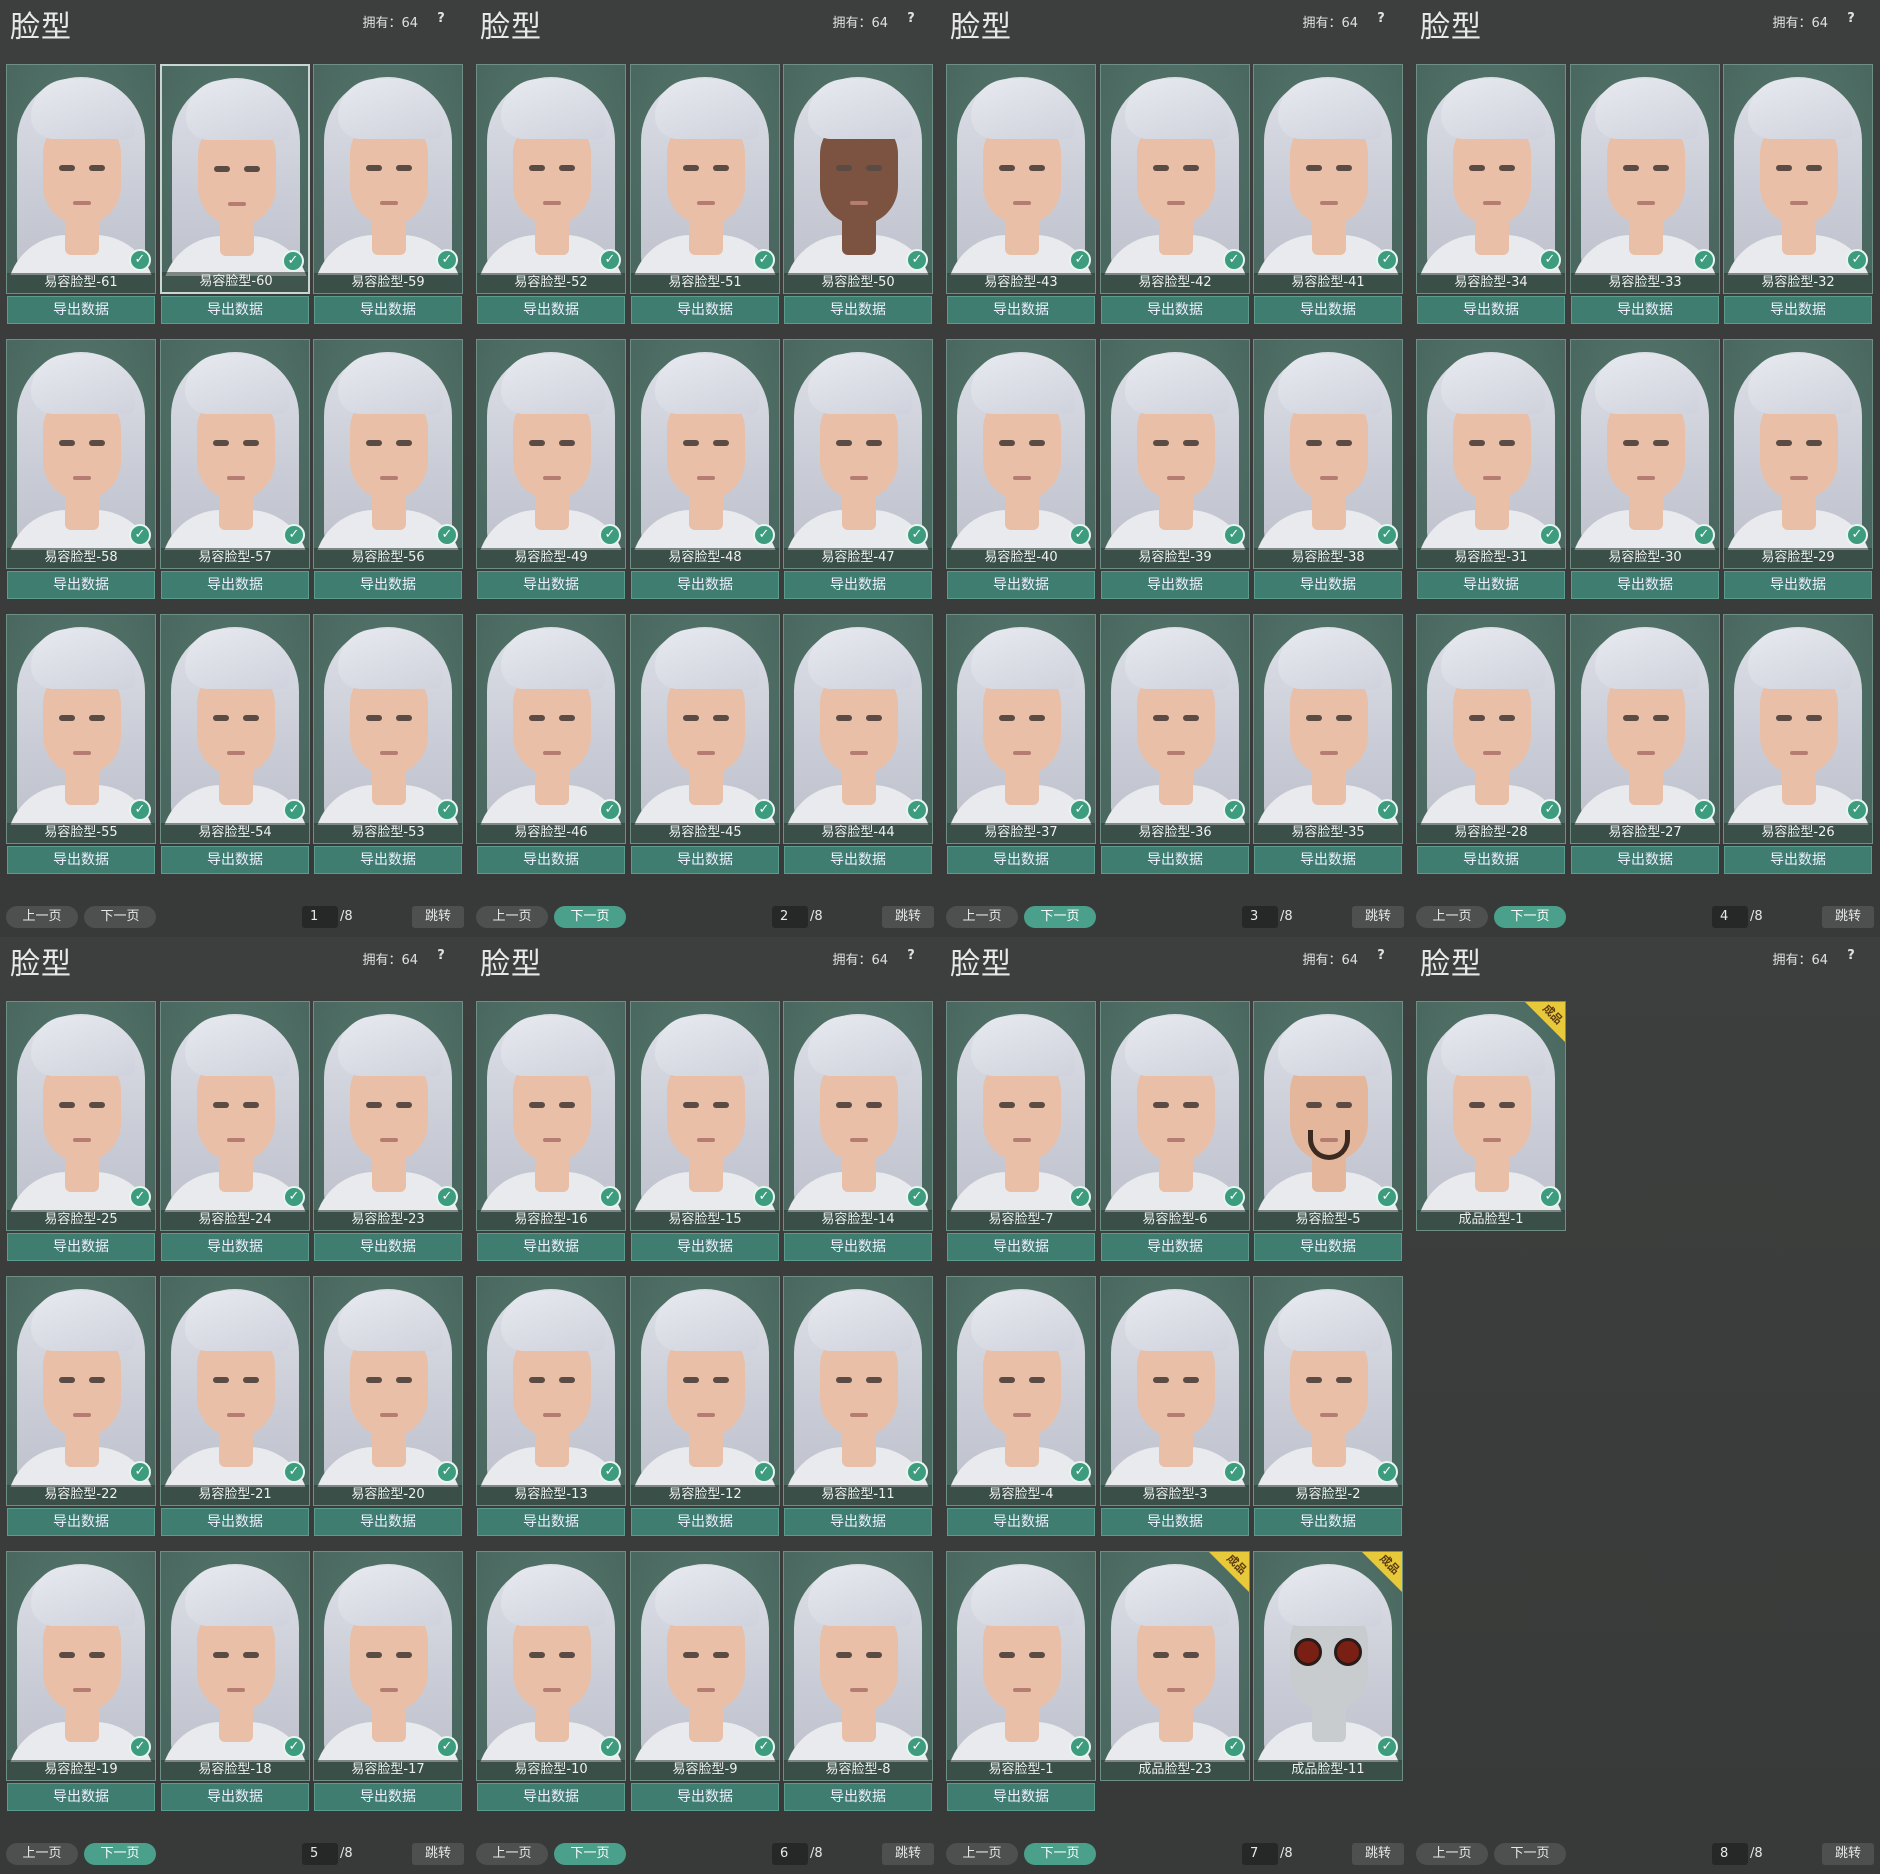 The height and width of the screenshot is (1874, 1880). Describe the element at coordinates (790, 1854) in the screenshot. I see `page-number-input: 6` at that location.